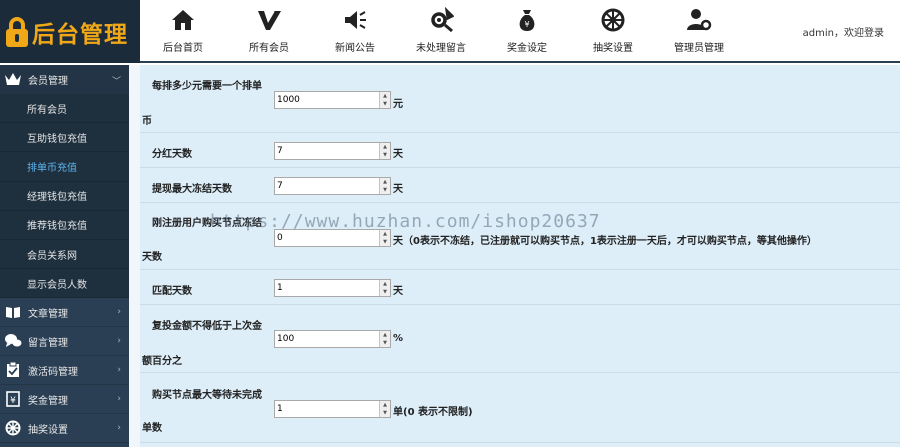 The width and height of the screenshot is (900, 447). Describe the element at coordinates (520, 339) in the screenshot. I see `form-row-reinvest-percent: 复投金额不得低于上次金 额百分之 ▲▼ %` at that location.